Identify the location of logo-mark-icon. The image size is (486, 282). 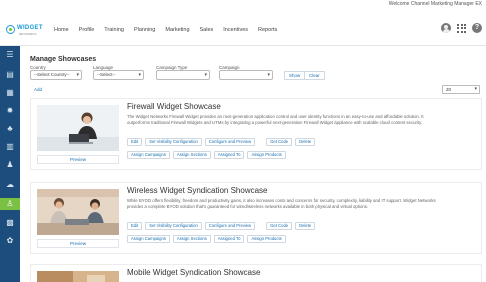
(10, 29).